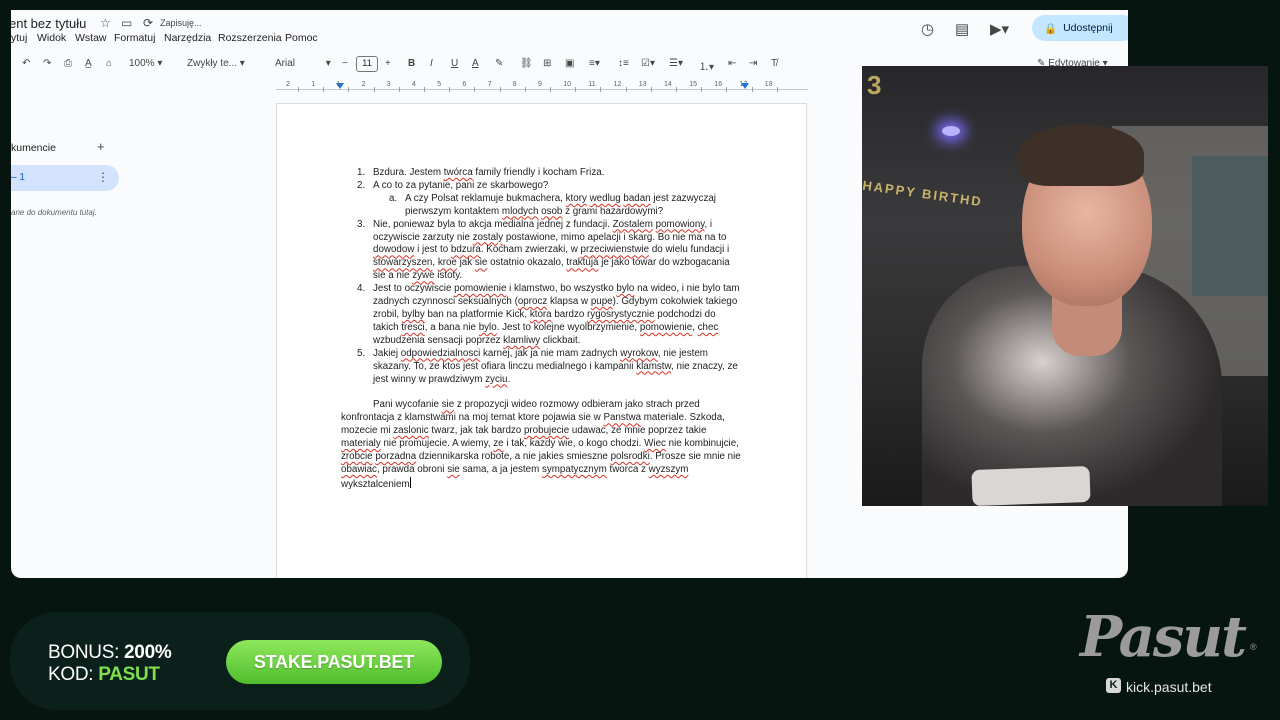  I want to click on link-icon: ⛓, so click(526, 63).